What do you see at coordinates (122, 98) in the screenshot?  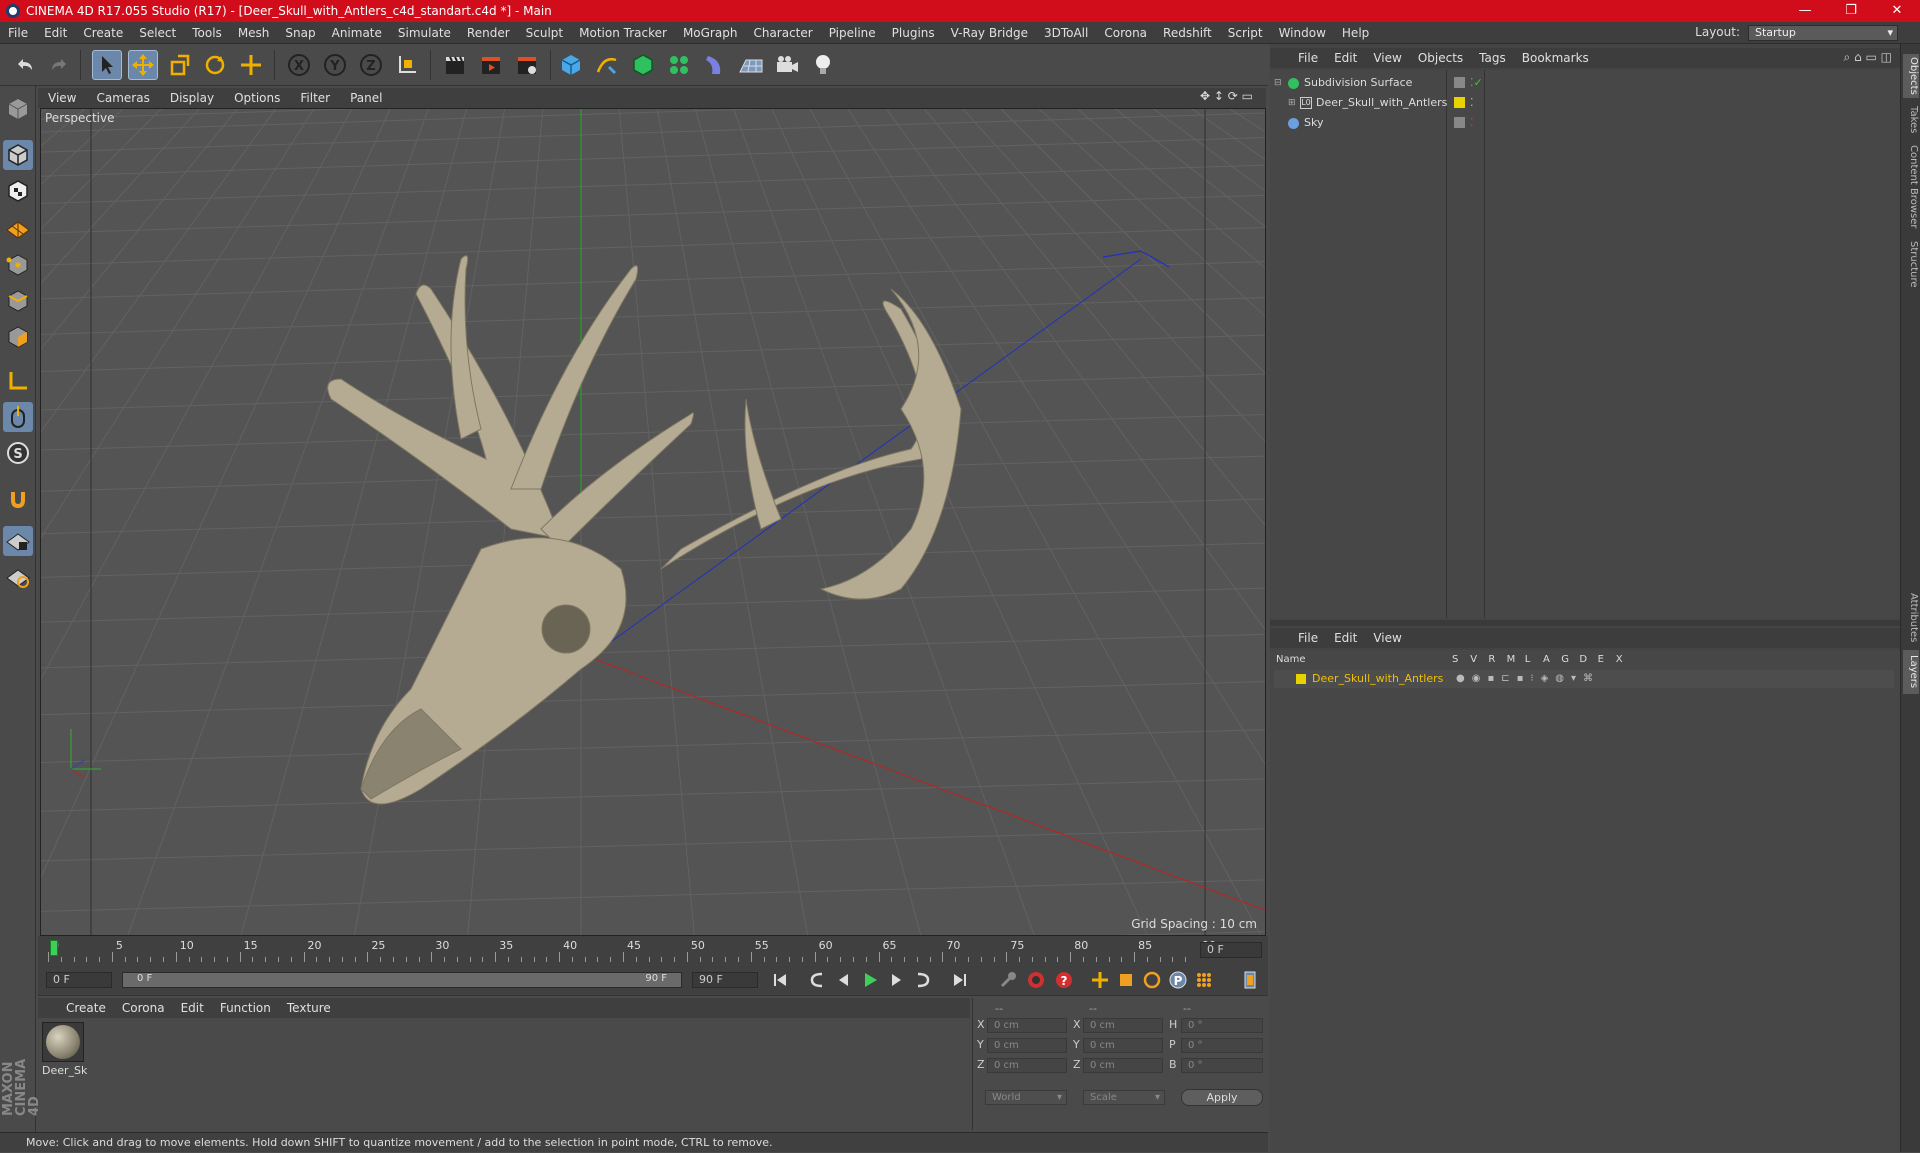 I see `viewport-menu-cameras: Cameras` at bounding box center [122, 98].